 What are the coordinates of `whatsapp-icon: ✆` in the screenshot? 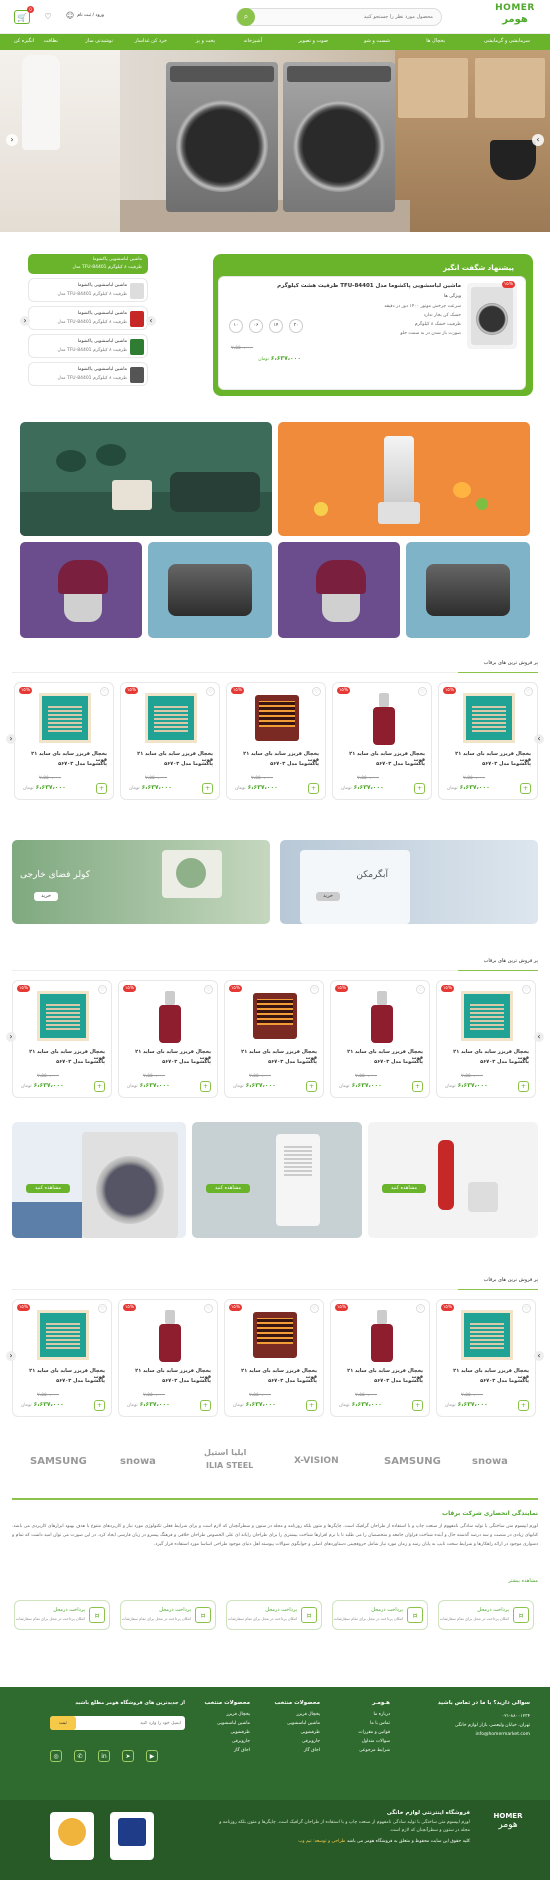 It's located at (80, 1756).